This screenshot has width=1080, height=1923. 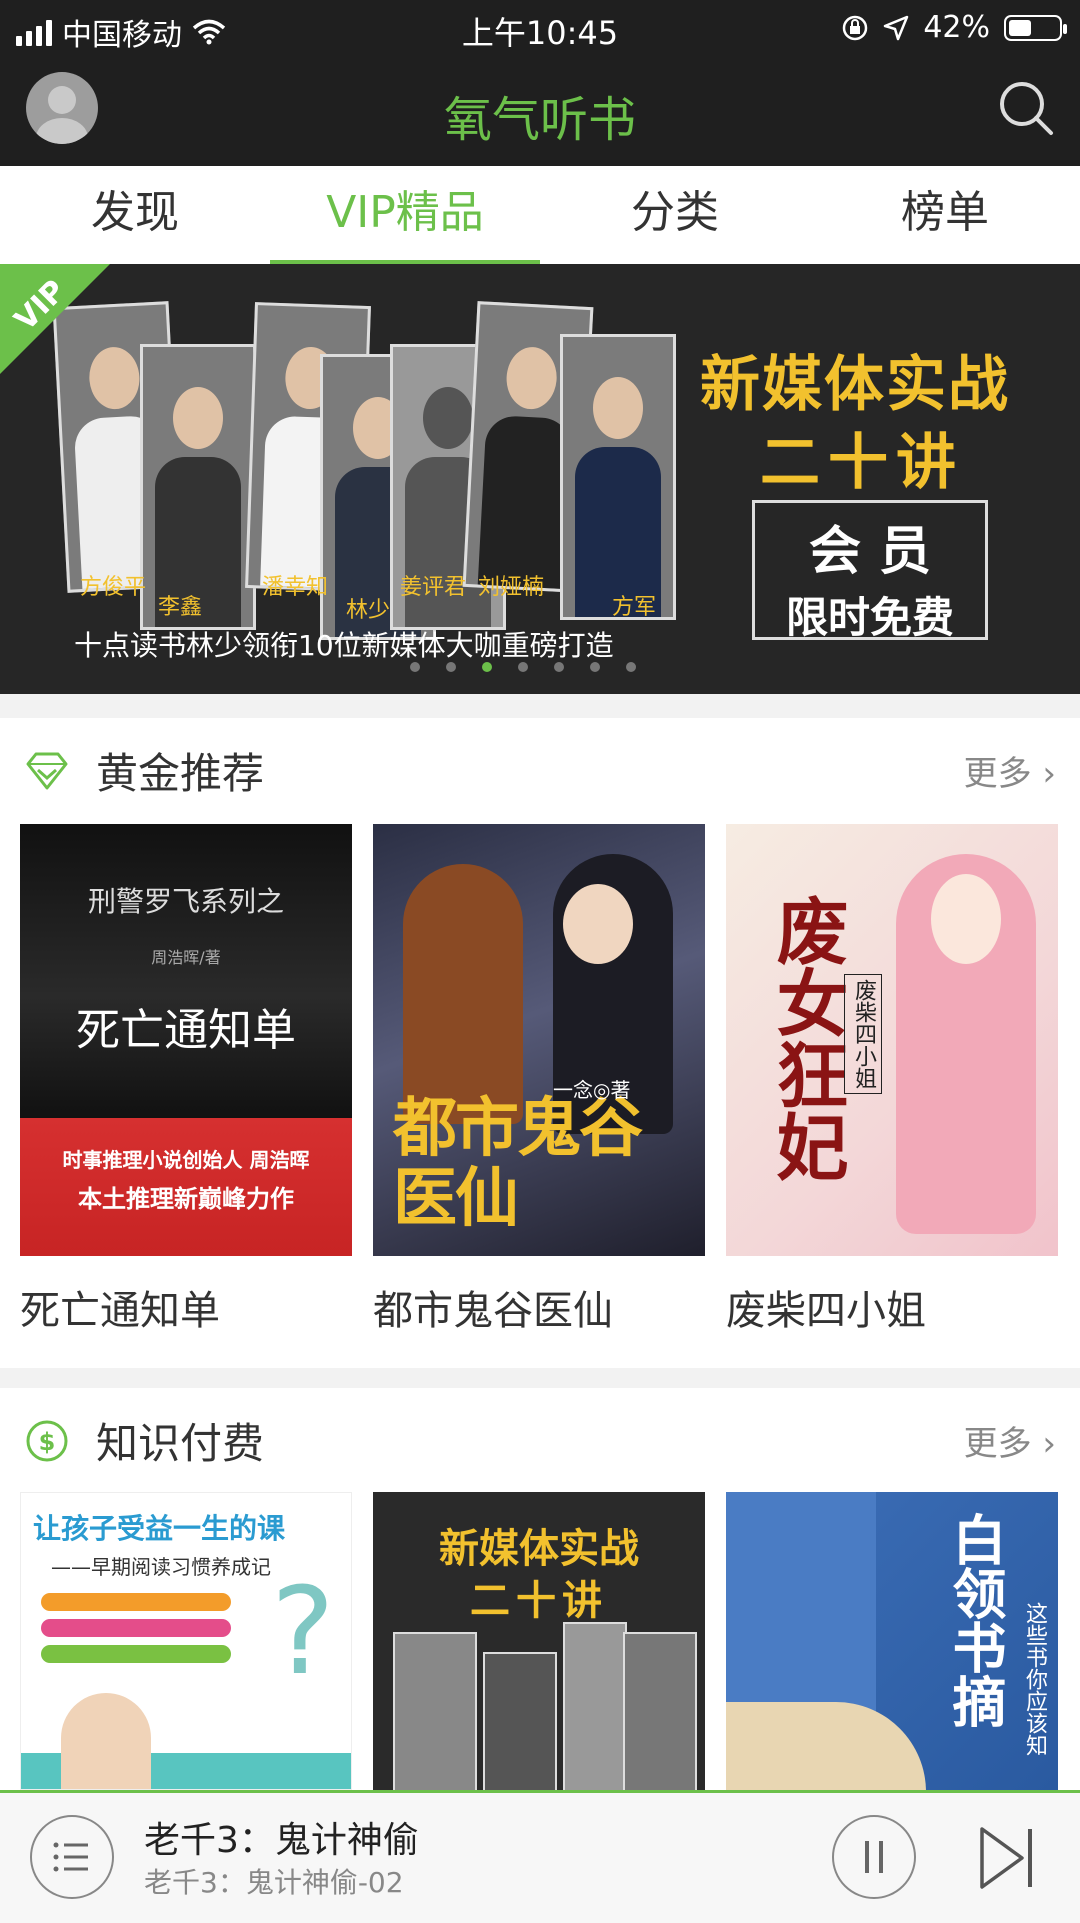 I want to click on dollar-coin-icon: $, so click(x=47, y=1441).